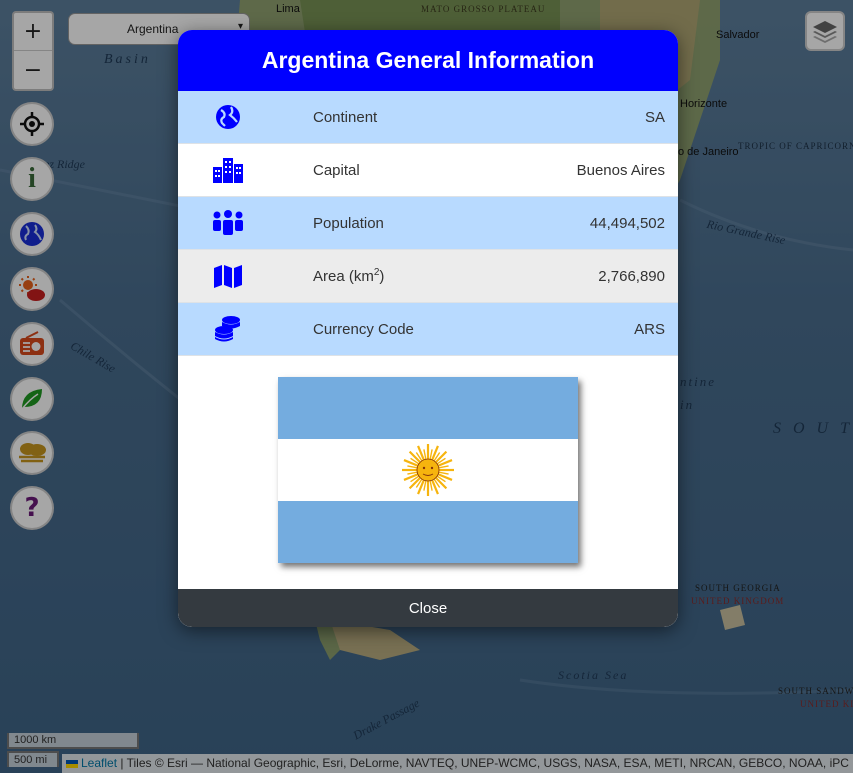  I want to click on modal-header: Argentina General Information, so click(428, 60).